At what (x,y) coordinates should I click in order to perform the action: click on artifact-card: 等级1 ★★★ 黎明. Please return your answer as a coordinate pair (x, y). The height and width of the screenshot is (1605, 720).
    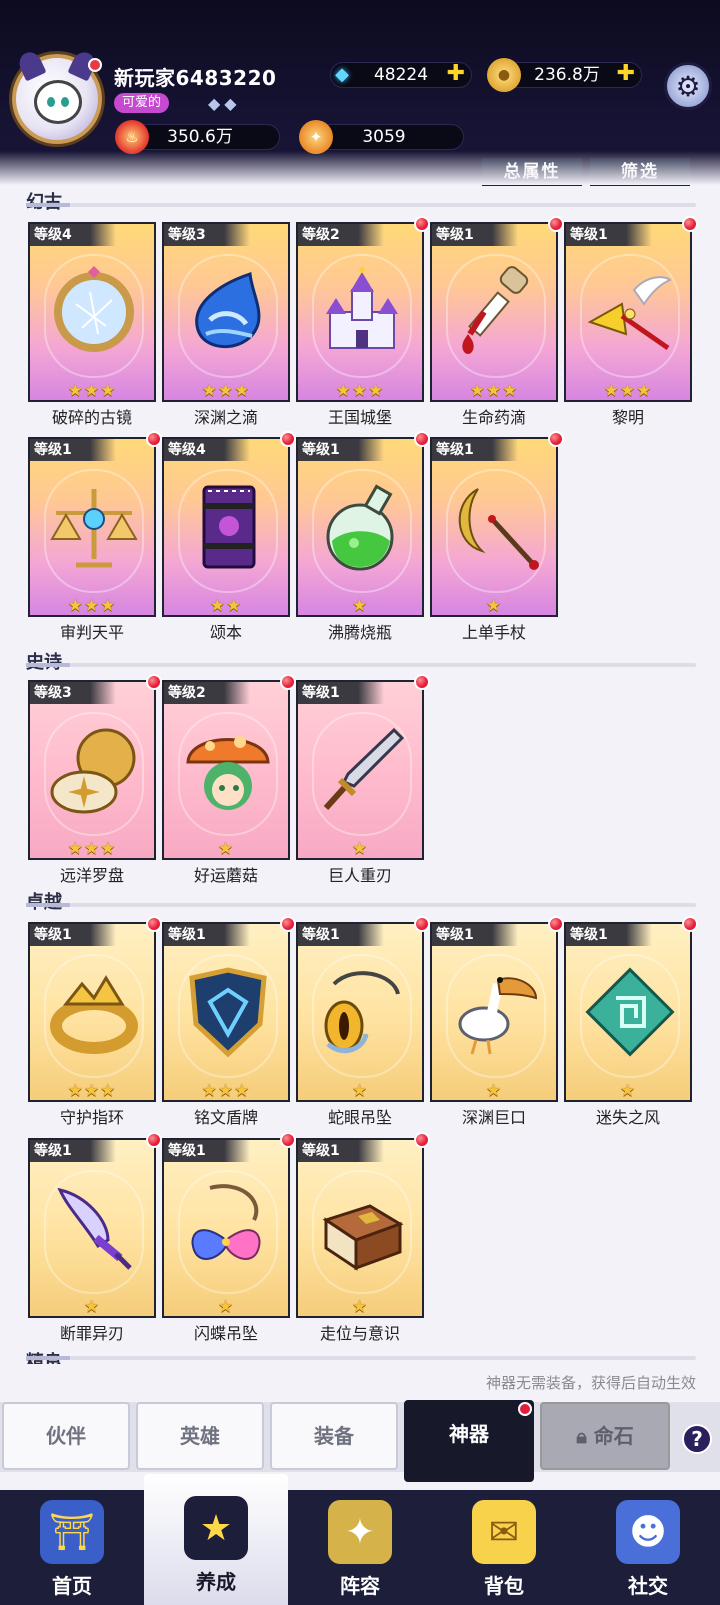
    Looking at the image, I should click on (631, 321).